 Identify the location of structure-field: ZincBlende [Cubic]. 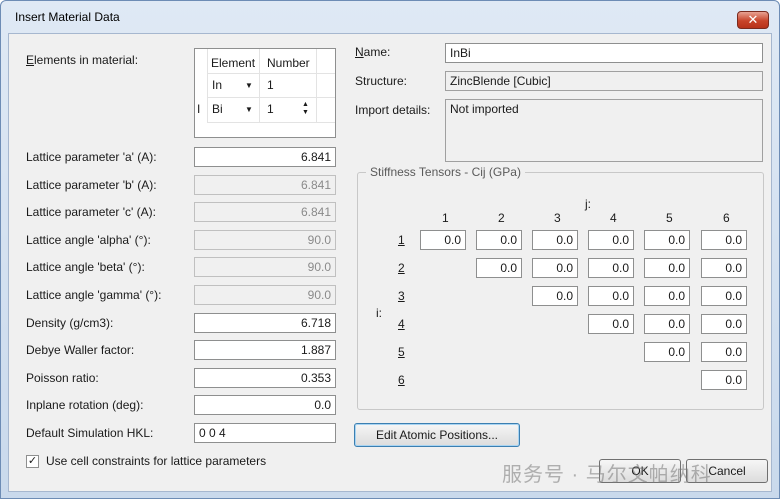
(604, 81).